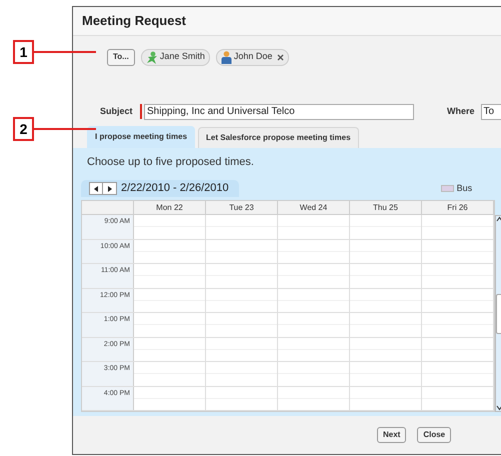 The width and height of the screenshot is (501, 456). I want to click on legend-label: Bus, so click(464, 188).